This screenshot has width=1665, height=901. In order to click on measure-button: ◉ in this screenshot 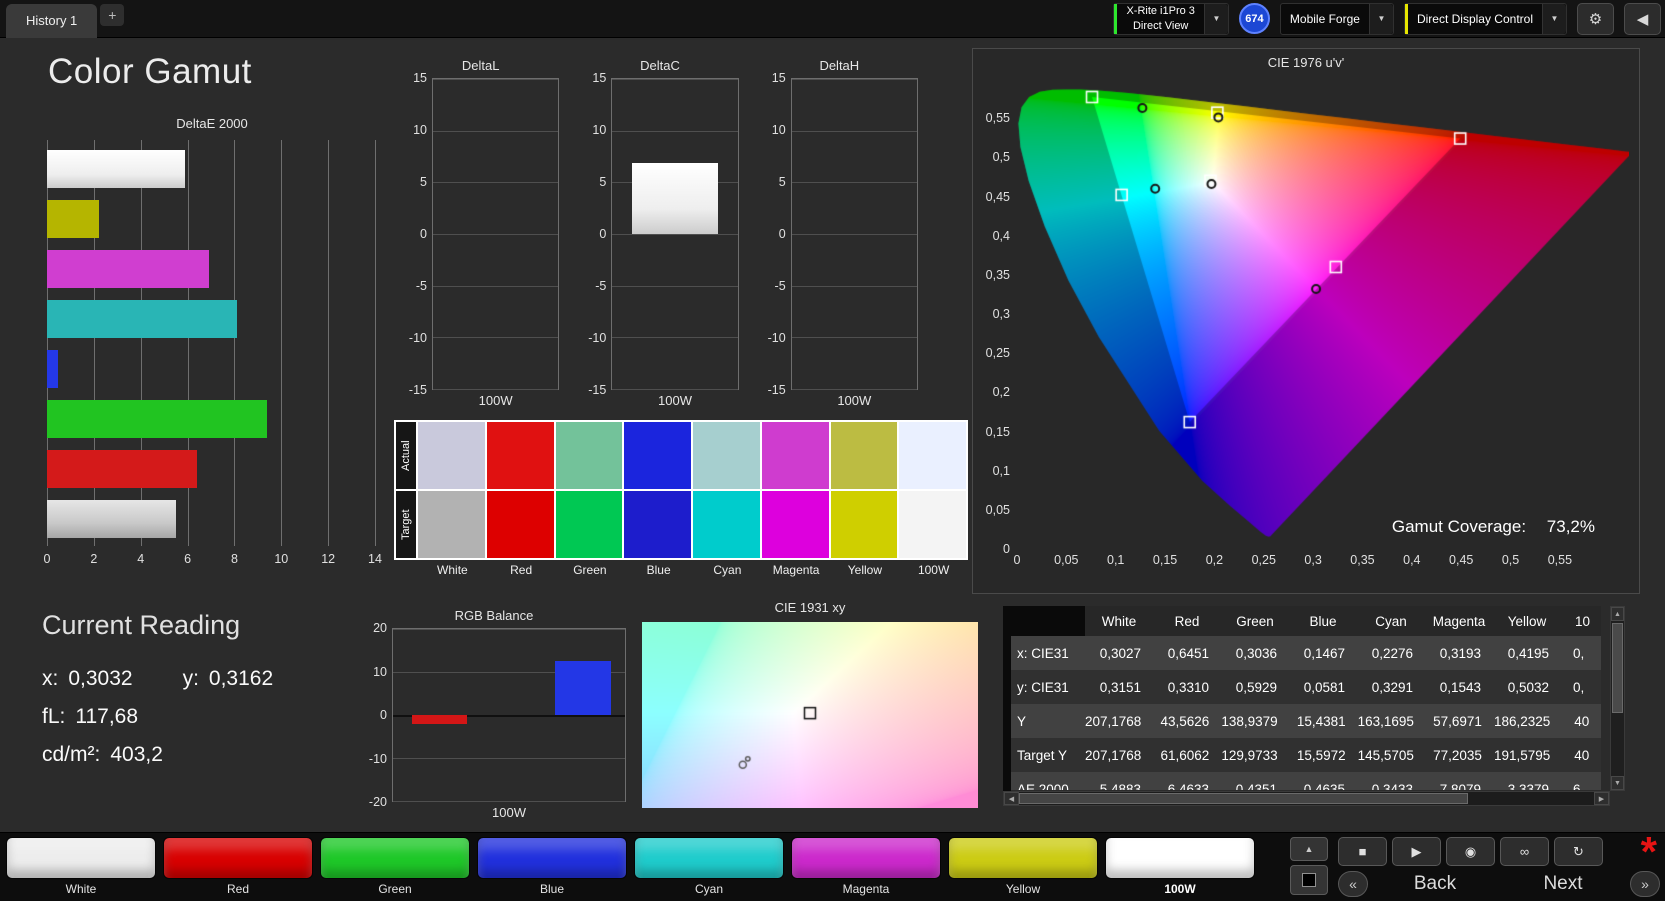, I will do `click(1470, 851)`.